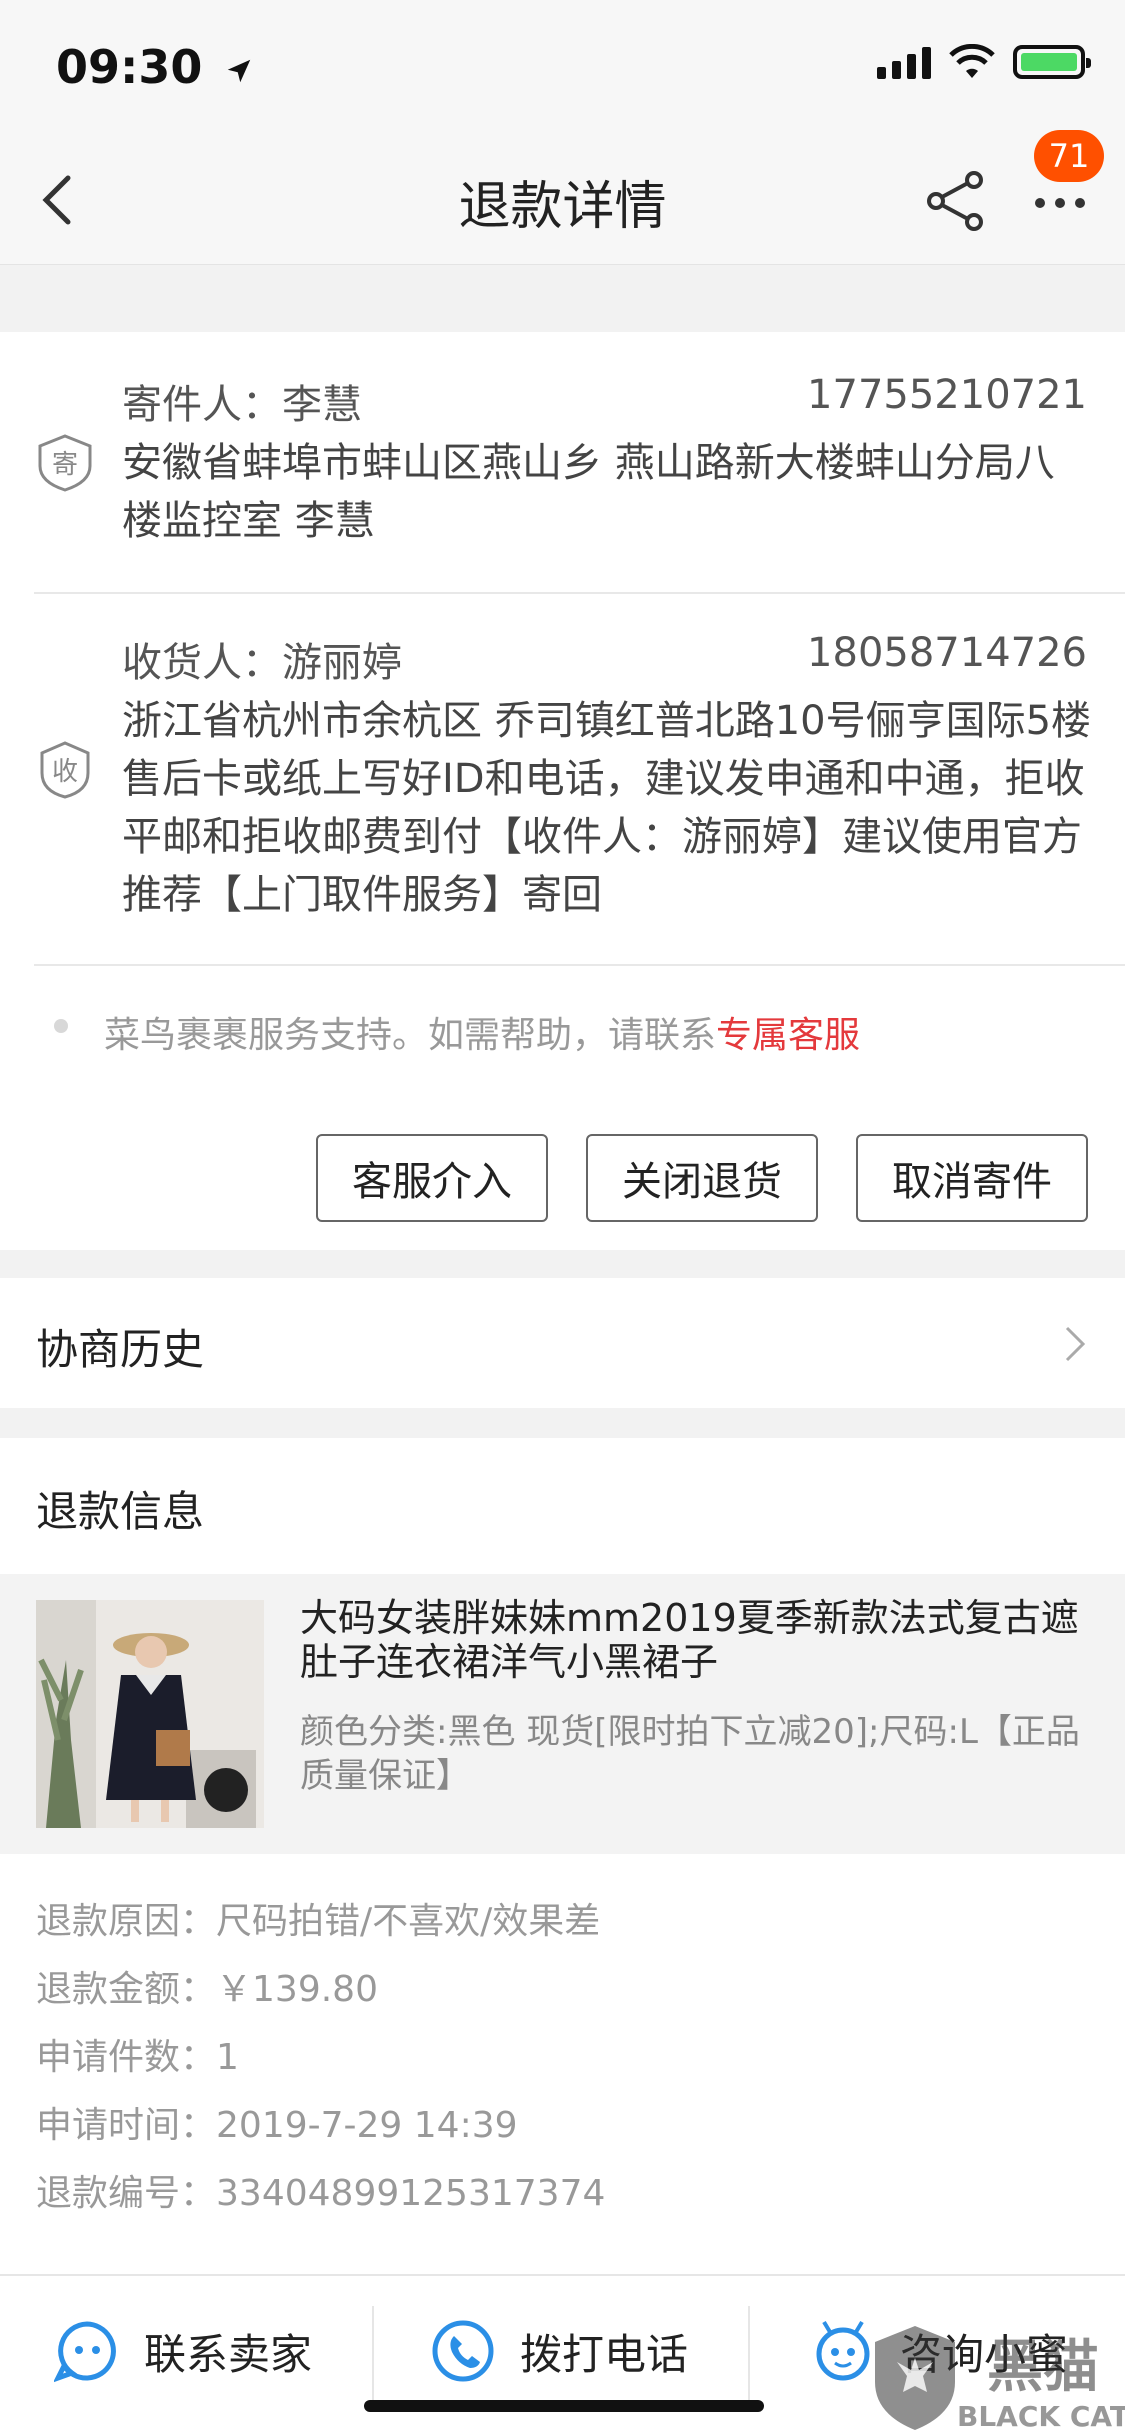 This screenshot has width=1125, height=2436. What do you see at coordinates (972, 1178) in the screenshot?
I see `cancel-shipping-button: 取消寄件` at bounding box center [972, 1178].